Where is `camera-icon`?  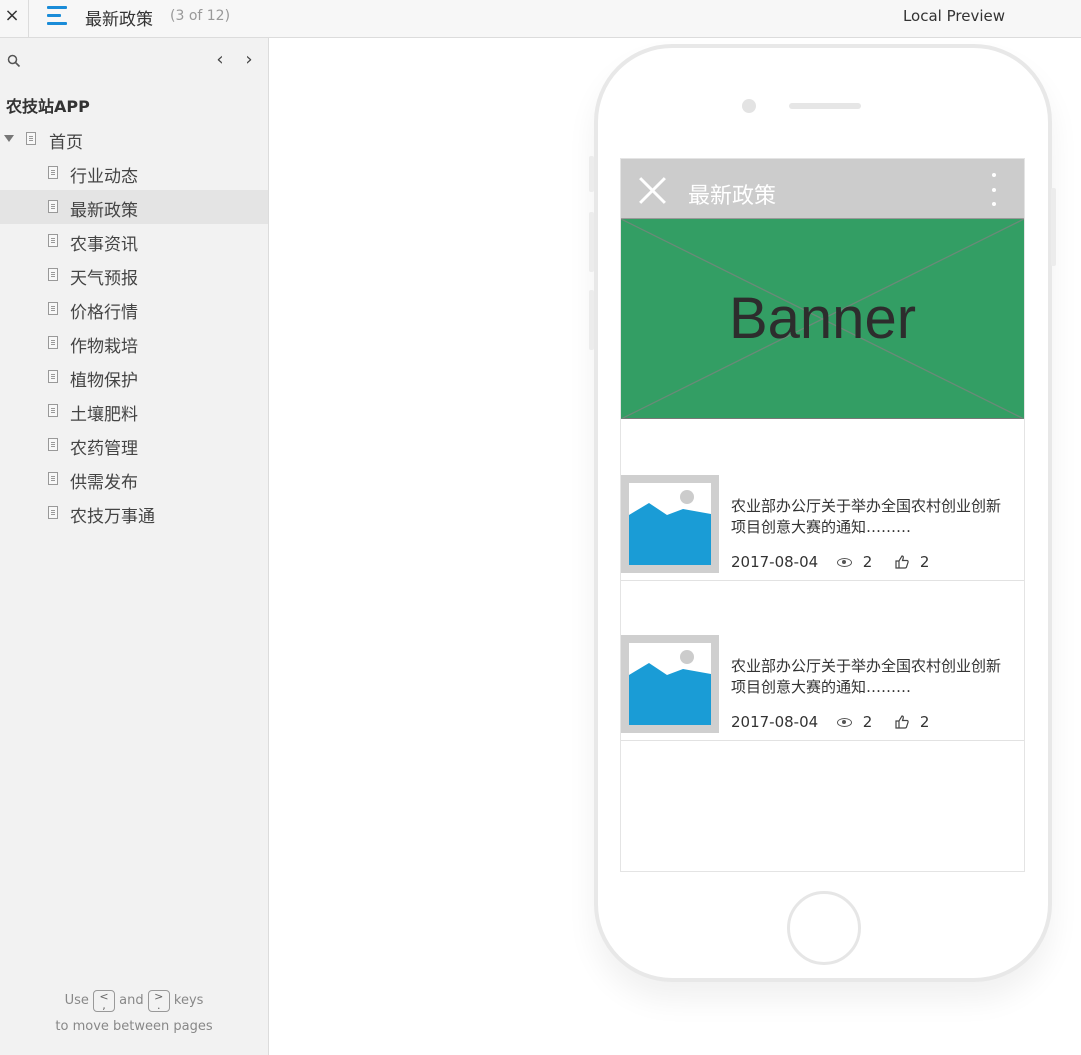 camera-icon is located at coordinates (749, 106).